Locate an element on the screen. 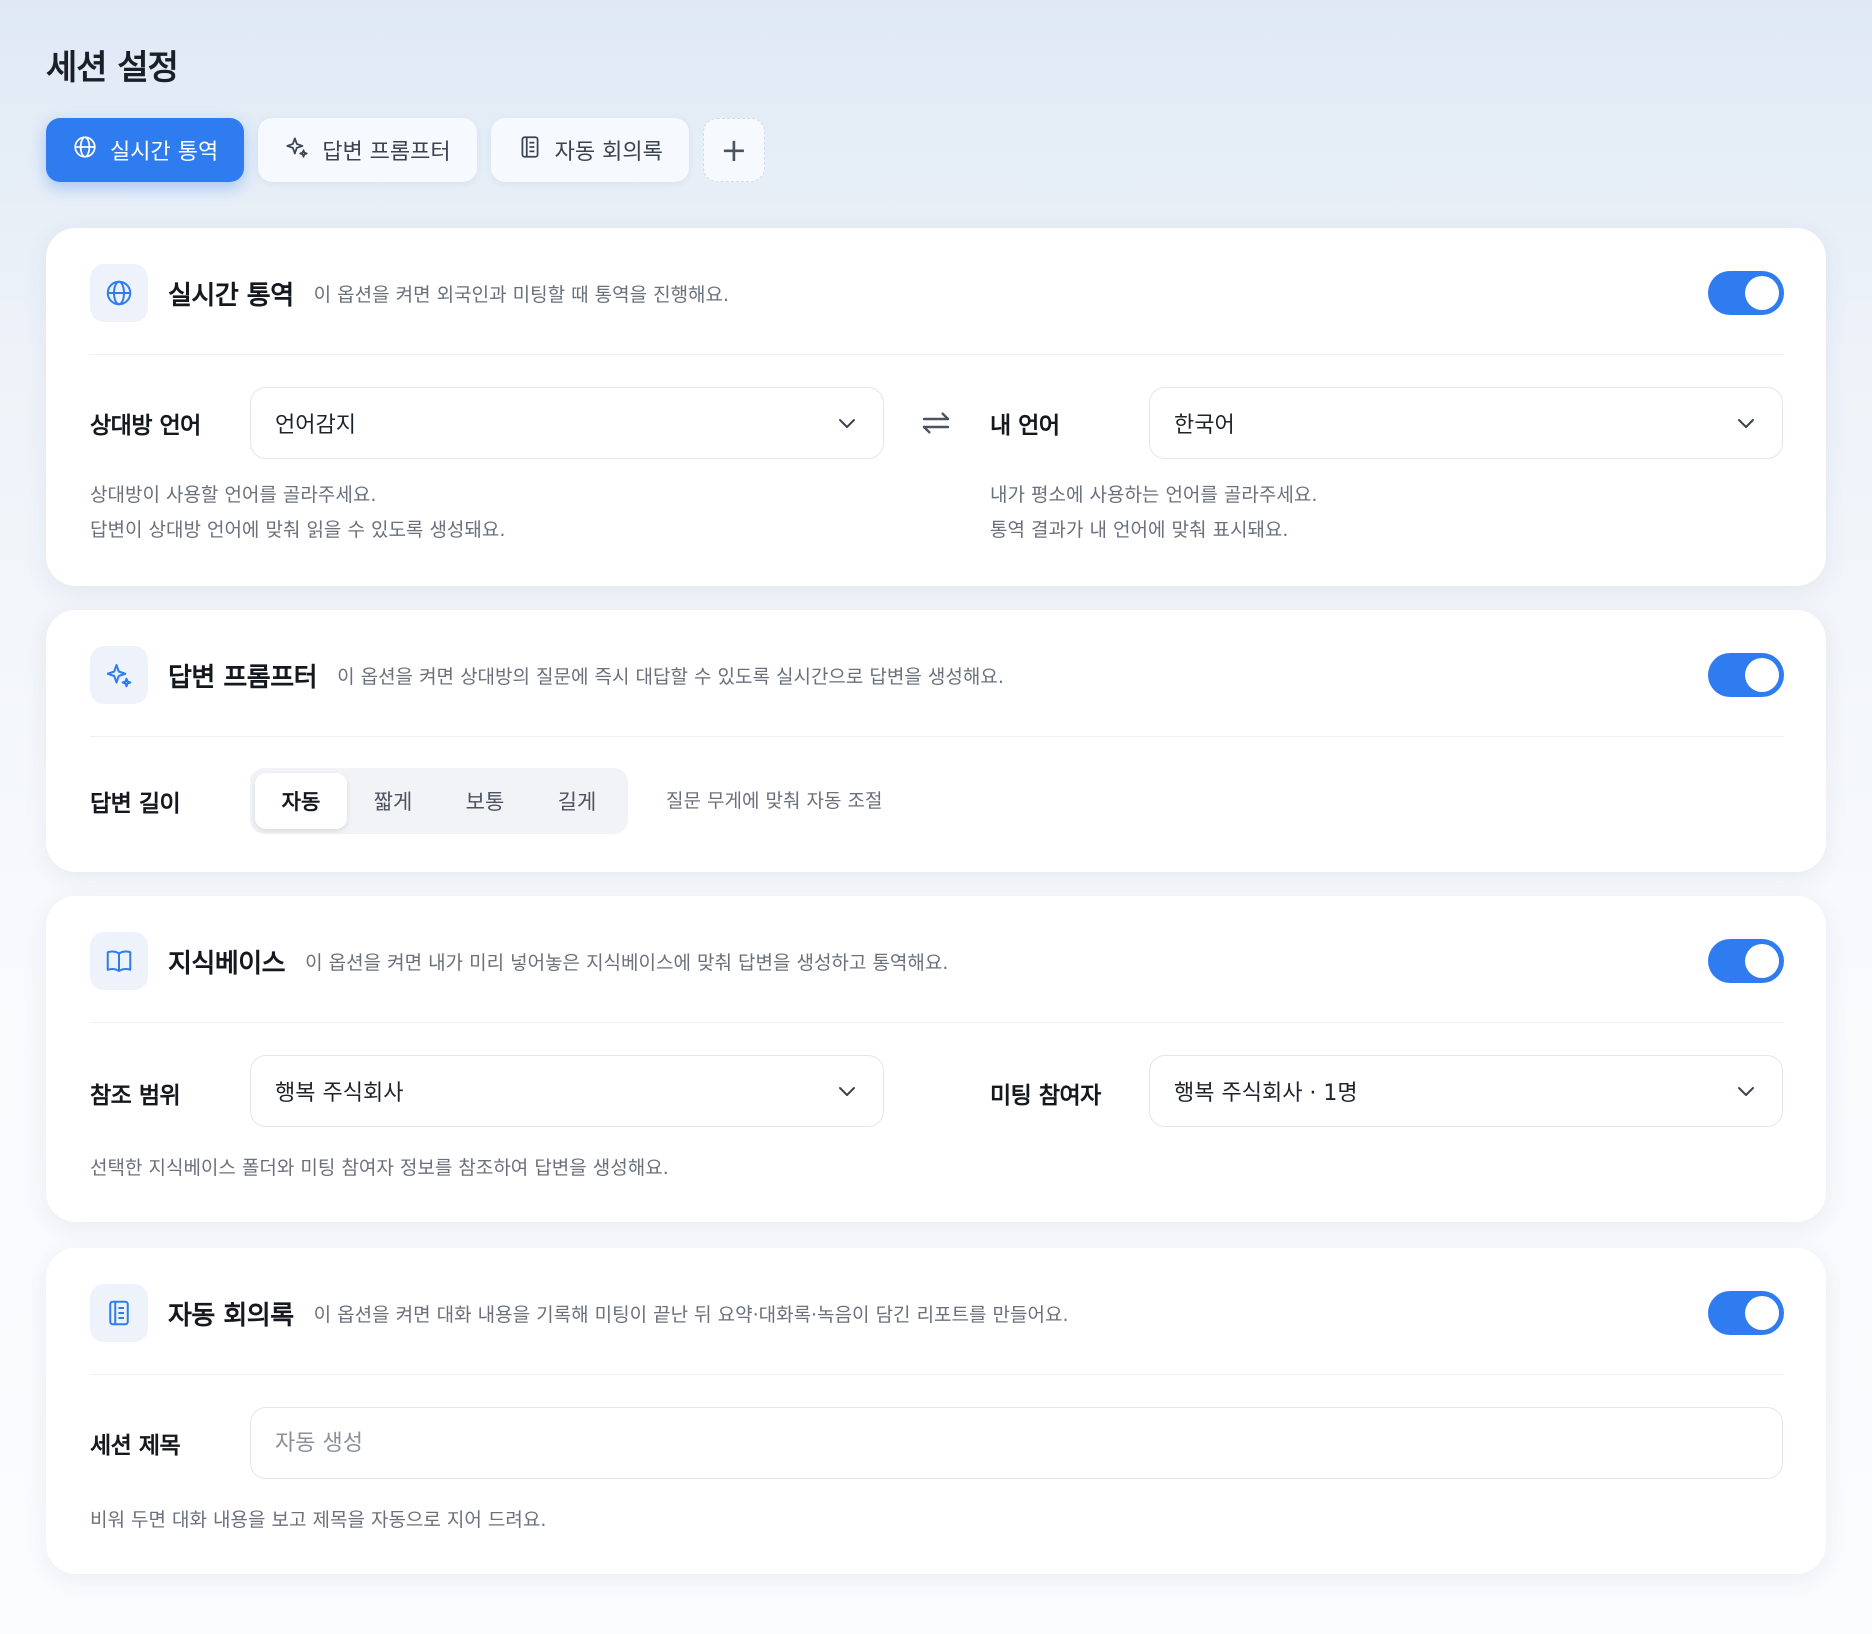  my-language-select: 한국어 is located at coordinates (1466, 423).